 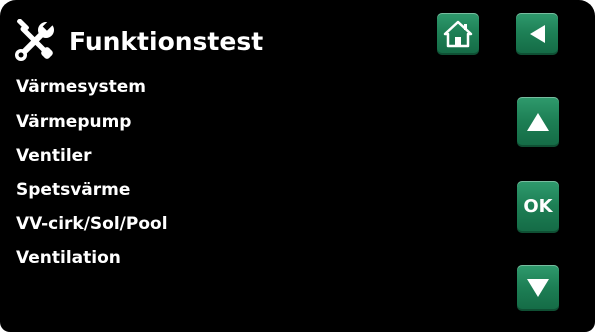 I want to click on home-button, so click(x=458, y=34).